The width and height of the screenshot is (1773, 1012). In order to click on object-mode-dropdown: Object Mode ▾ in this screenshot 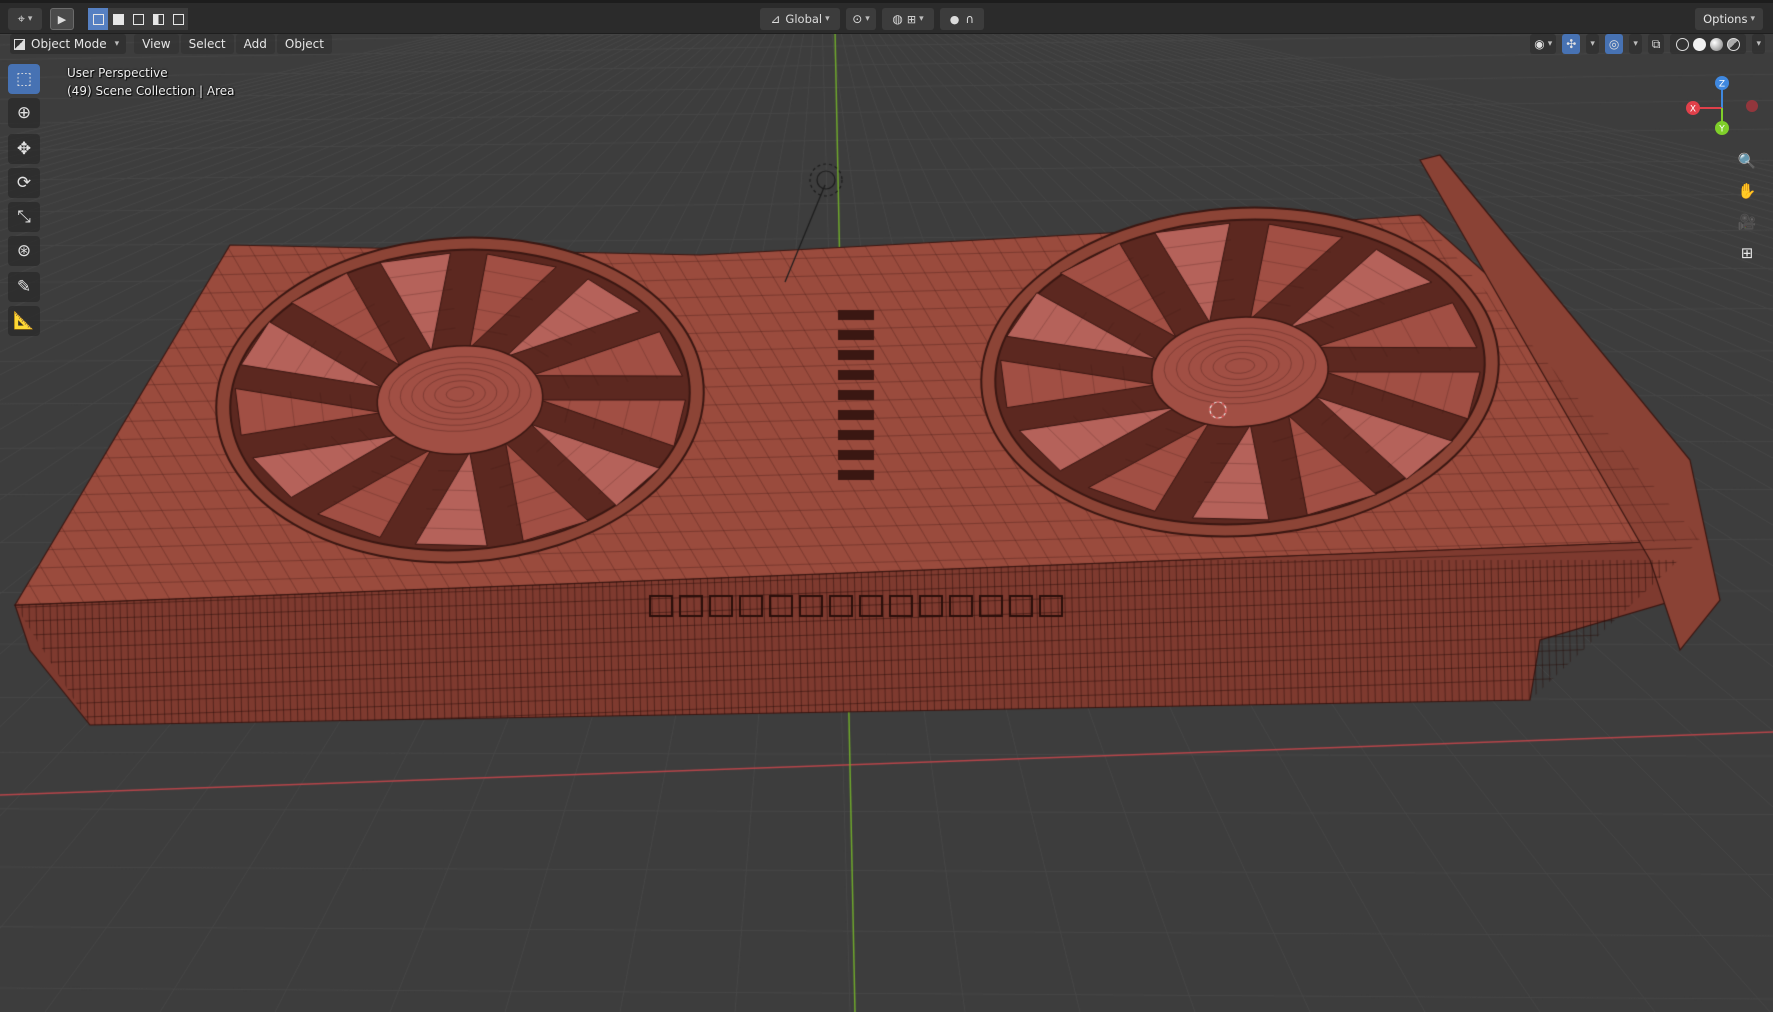, I will do `click(68, 44)`.